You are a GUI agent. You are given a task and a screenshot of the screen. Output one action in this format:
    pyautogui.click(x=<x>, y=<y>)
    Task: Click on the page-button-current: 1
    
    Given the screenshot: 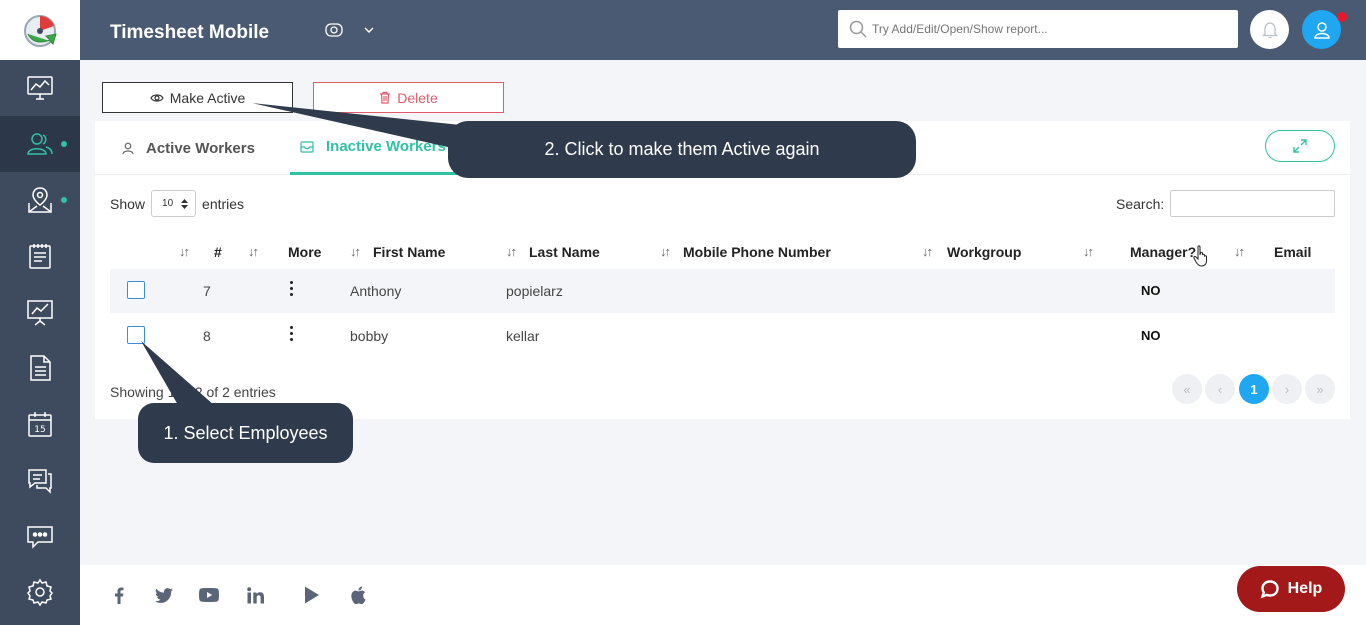 What is the action you would take?
    pyautogui.click(x=1254, y=389)
    